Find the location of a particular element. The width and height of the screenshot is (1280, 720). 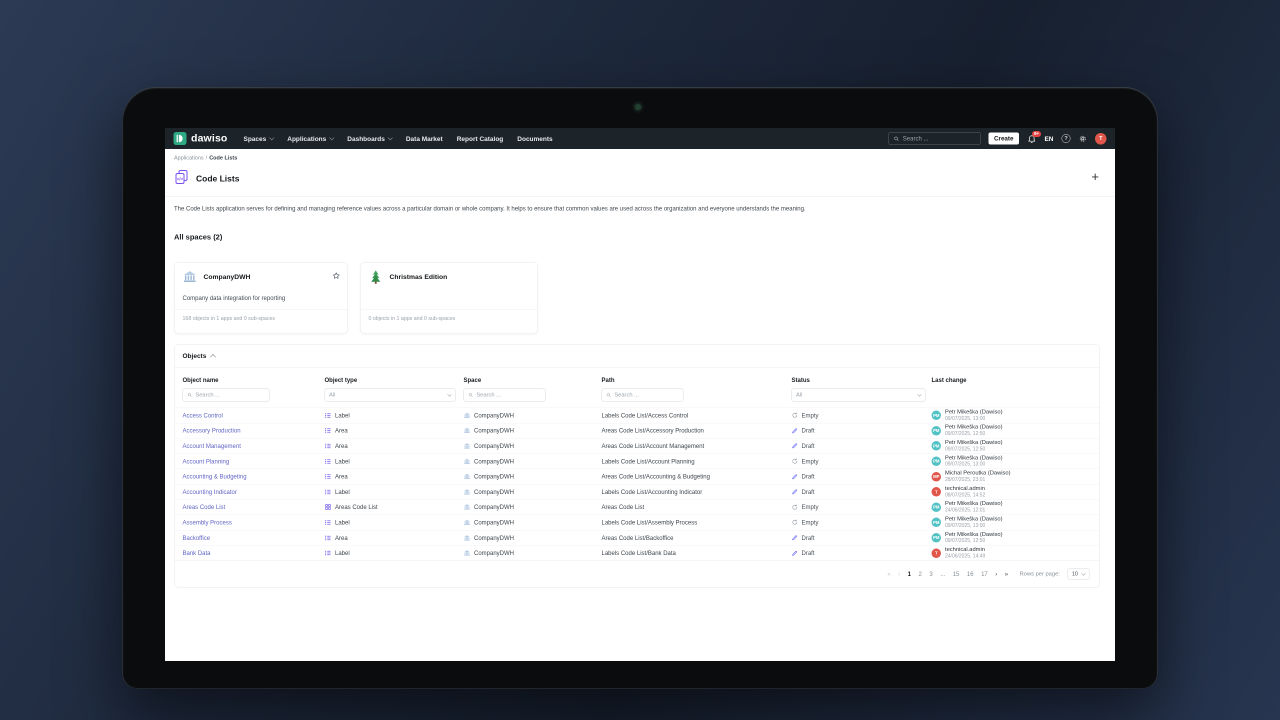

filter-object-type-select: All is located at coordinates (390, 395).